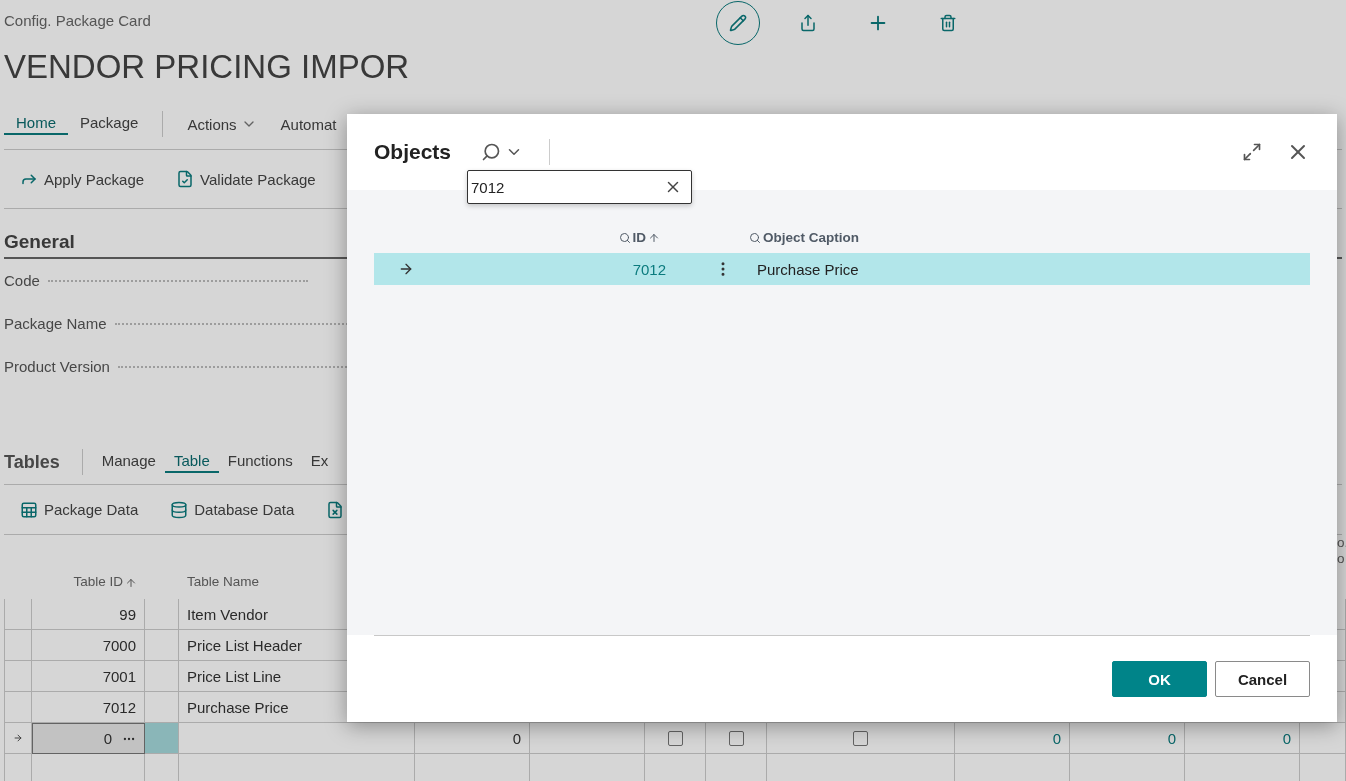 The image size is (1346, 781). Describe the element at coordinates (222, 124) in the screenshot. I see `menu-item: Actions` at that location.